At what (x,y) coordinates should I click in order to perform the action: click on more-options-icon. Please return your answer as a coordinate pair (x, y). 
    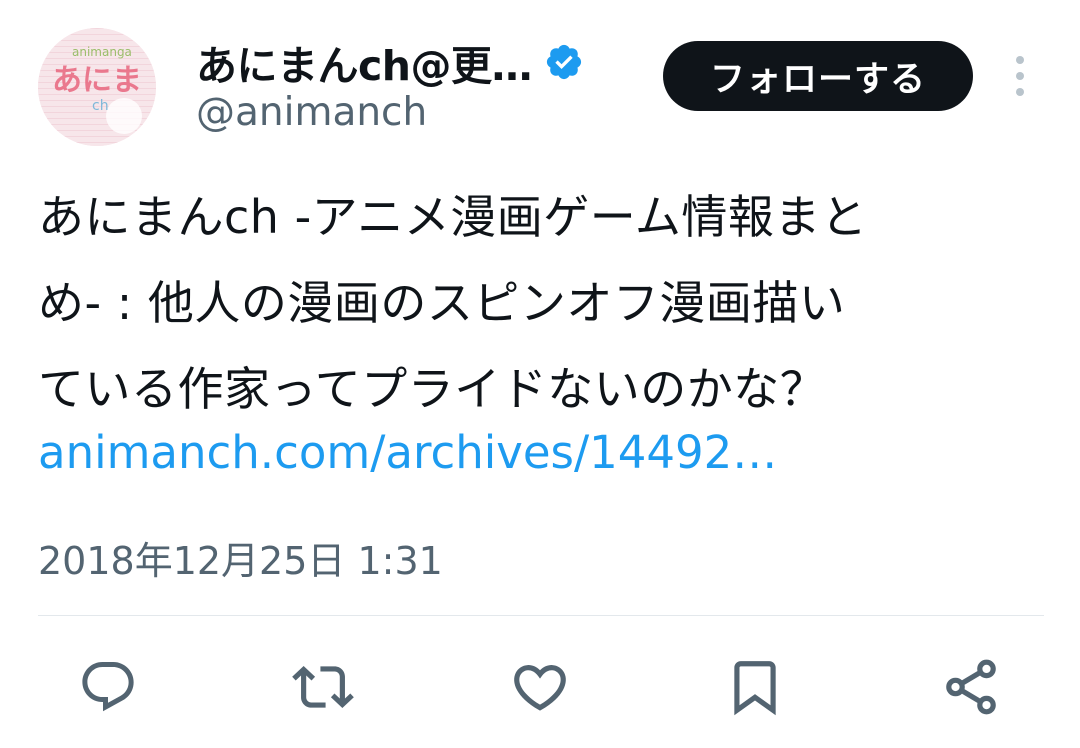
    Looking at the image, I should click on (1020, 76).